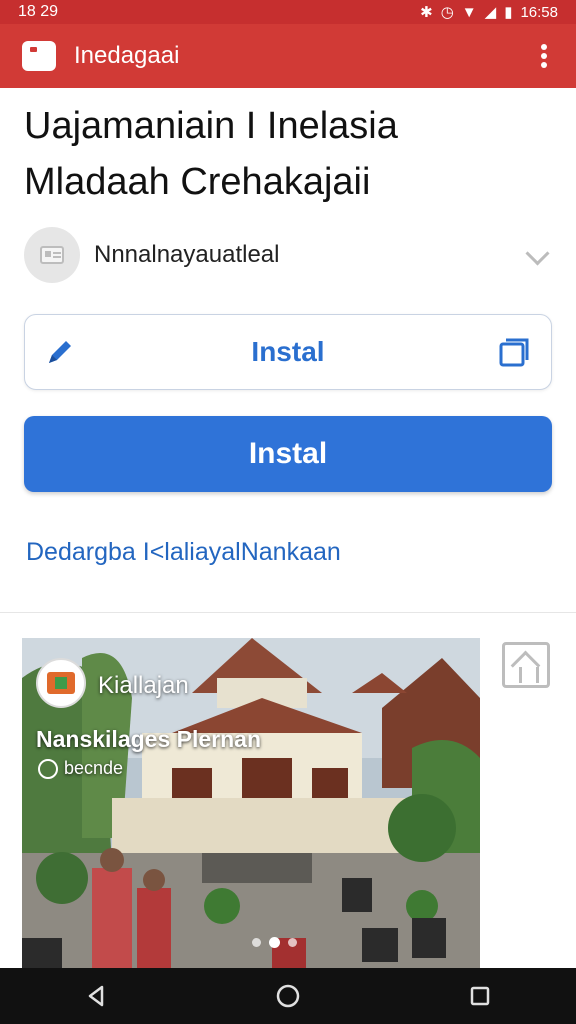 Image resolution: width=576 pixels, height=1024 pixels. I want to click on gallery-logo-icon, so click(61, 683).